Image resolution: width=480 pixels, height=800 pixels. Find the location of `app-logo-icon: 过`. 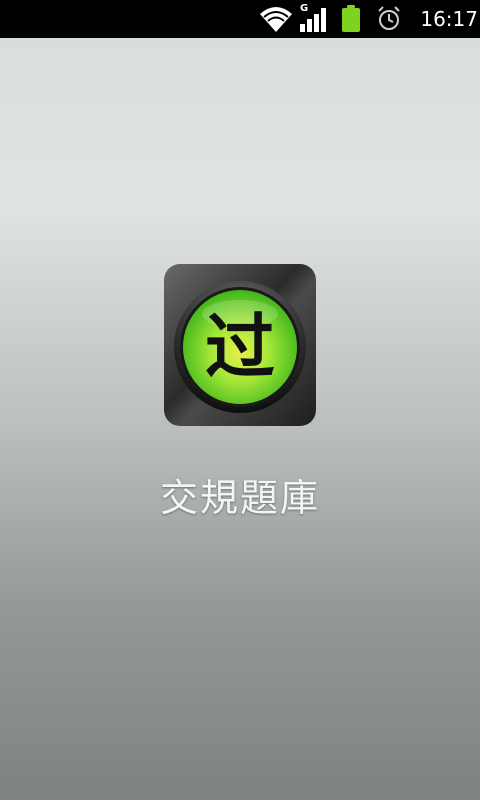

app-logo-icon: 过 is located at coordinates (240, 345).